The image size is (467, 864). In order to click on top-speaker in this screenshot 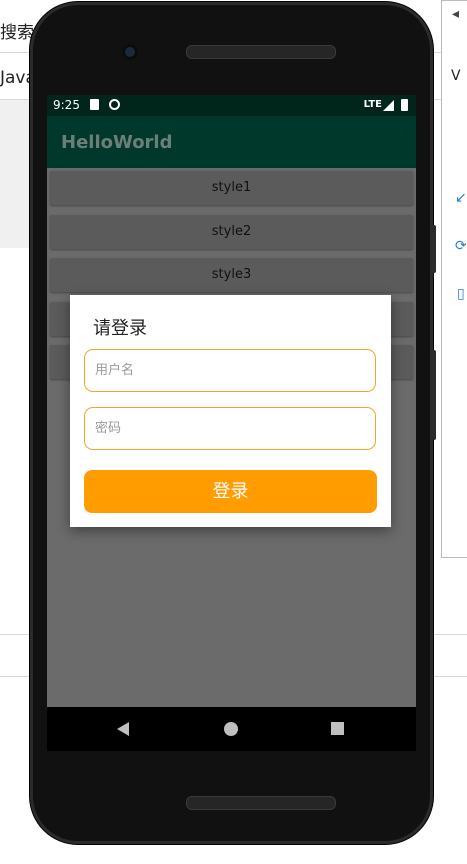, I will do `click(261, 52)`.